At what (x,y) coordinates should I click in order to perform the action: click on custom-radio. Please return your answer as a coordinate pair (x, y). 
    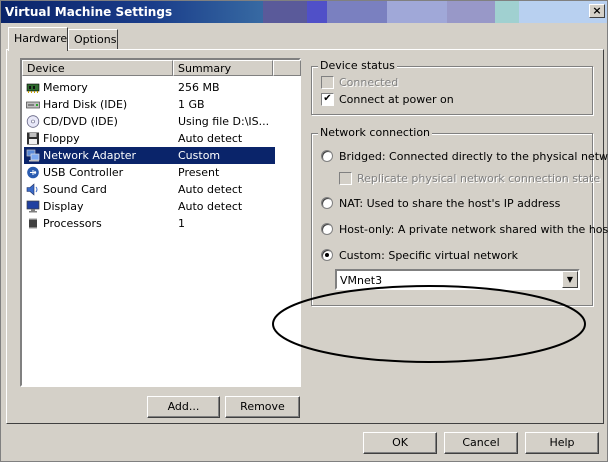
    Looking at the image, I should click on (327, 255).